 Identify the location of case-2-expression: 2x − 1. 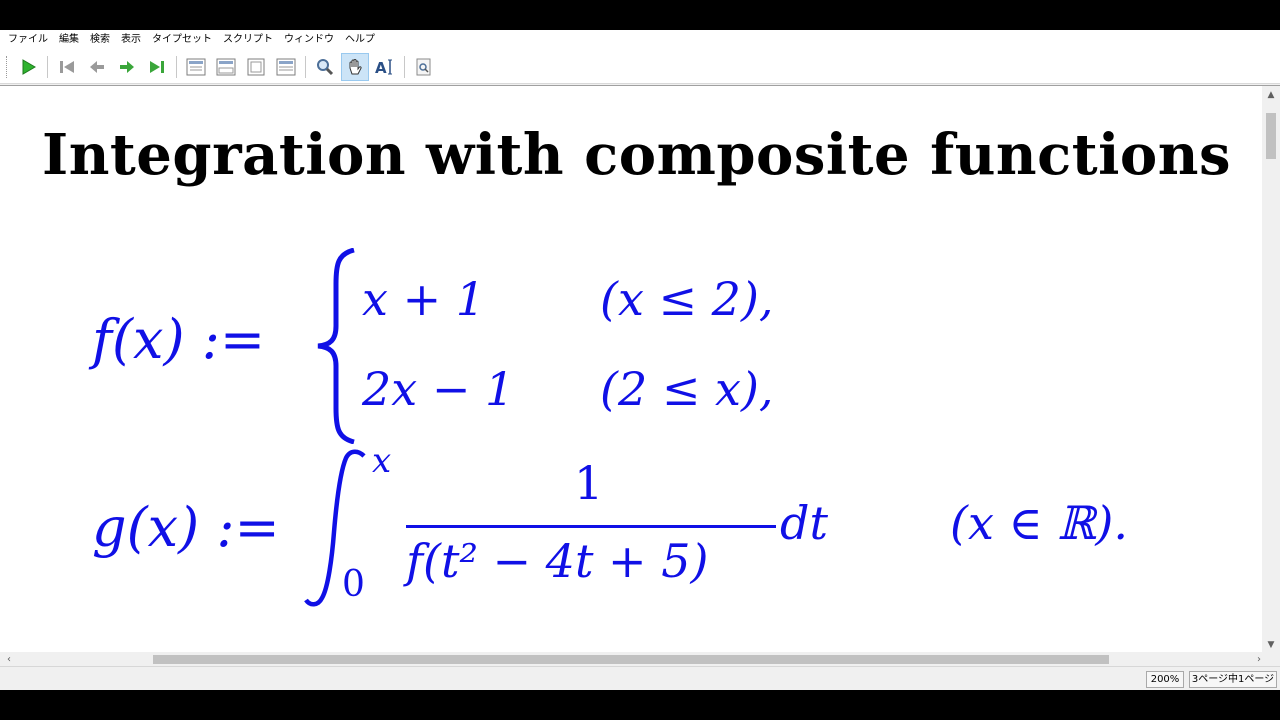
(438, 389).